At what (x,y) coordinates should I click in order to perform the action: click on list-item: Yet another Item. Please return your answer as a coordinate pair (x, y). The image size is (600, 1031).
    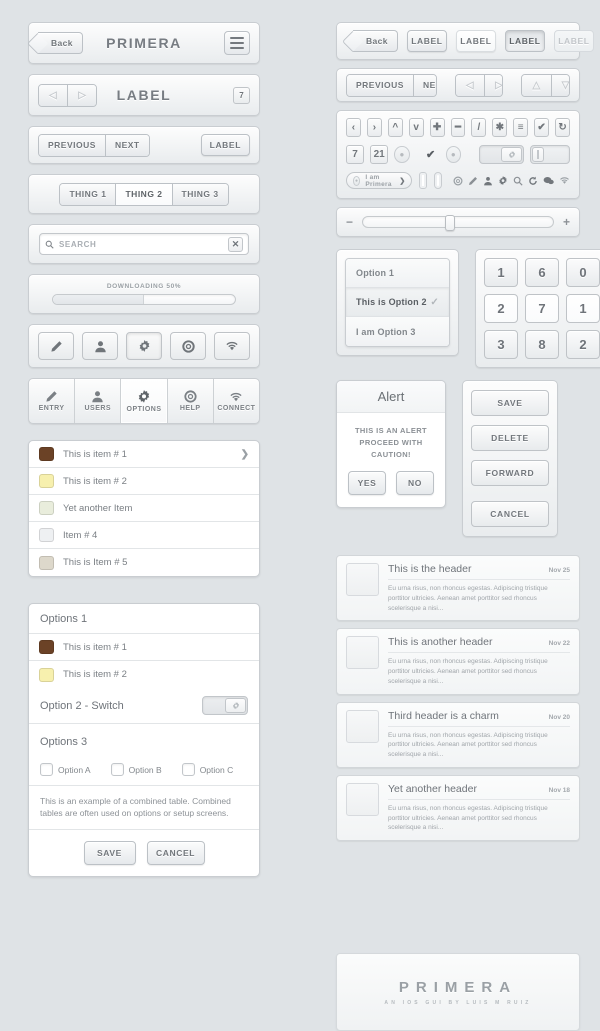
    Looking at the image, I should click on (144, 508).